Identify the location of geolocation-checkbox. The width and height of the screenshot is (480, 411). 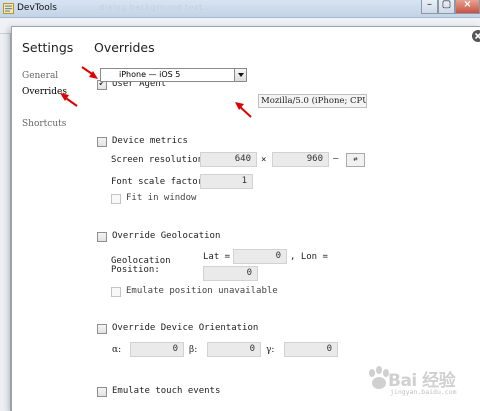
(102, 237).